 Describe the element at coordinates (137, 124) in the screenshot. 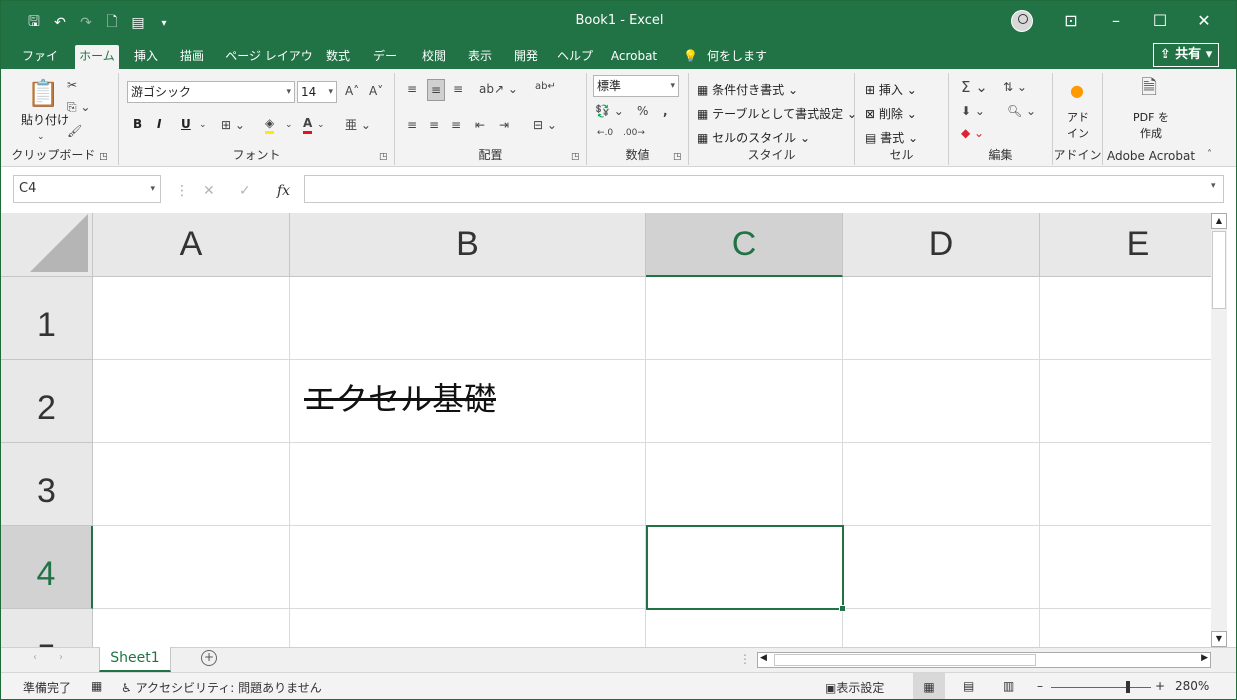

I see `bold-button: B` at that location.